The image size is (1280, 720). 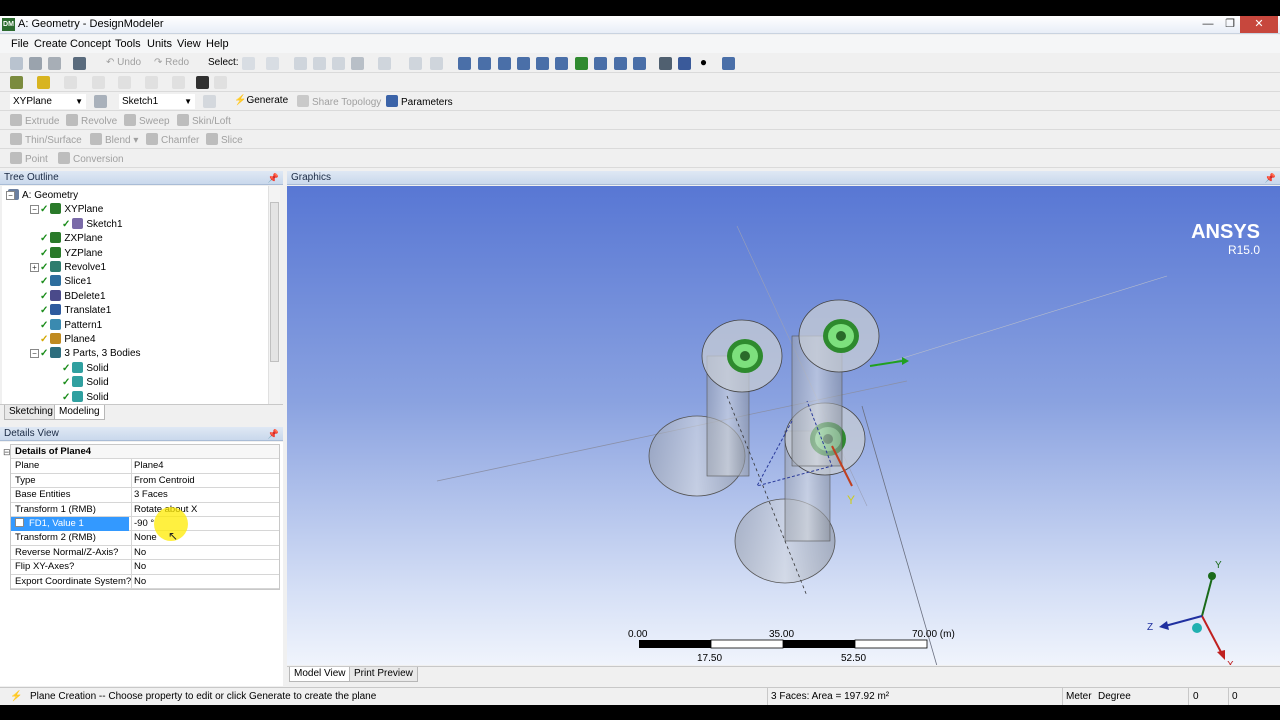 What do you see at coordinates (272, 63) in the screenshot?
I see `select-filter-icon` at bounding box center [272, 63].